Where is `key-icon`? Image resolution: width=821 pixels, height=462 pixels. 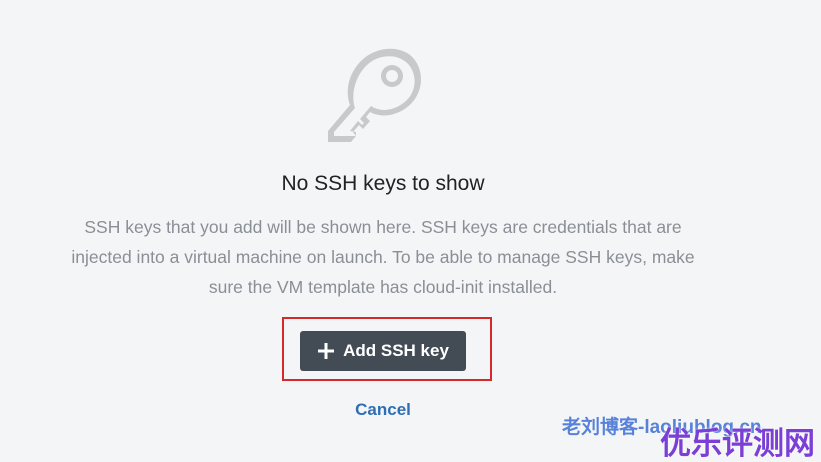
key-icon is located at coordinates (374, 95).